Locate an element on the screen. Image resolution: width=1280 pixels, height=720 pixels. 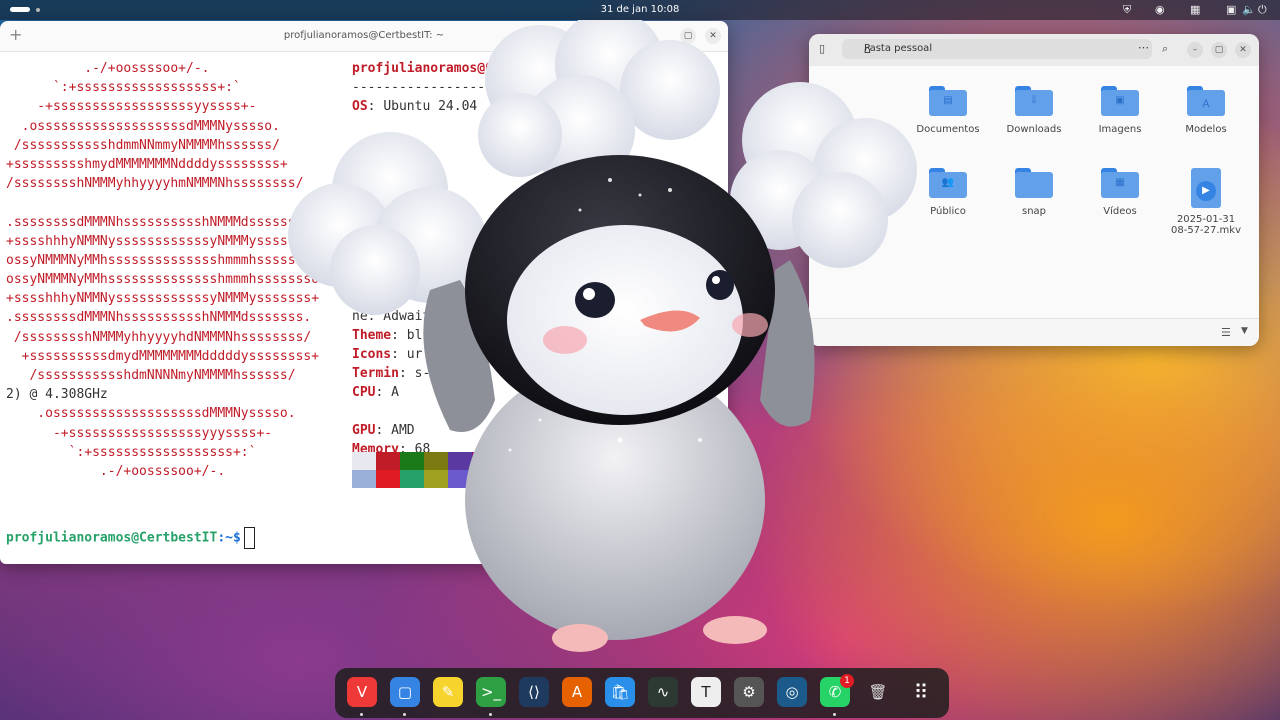
folder-icon: ▦ is located at coordinates (1120, 183).